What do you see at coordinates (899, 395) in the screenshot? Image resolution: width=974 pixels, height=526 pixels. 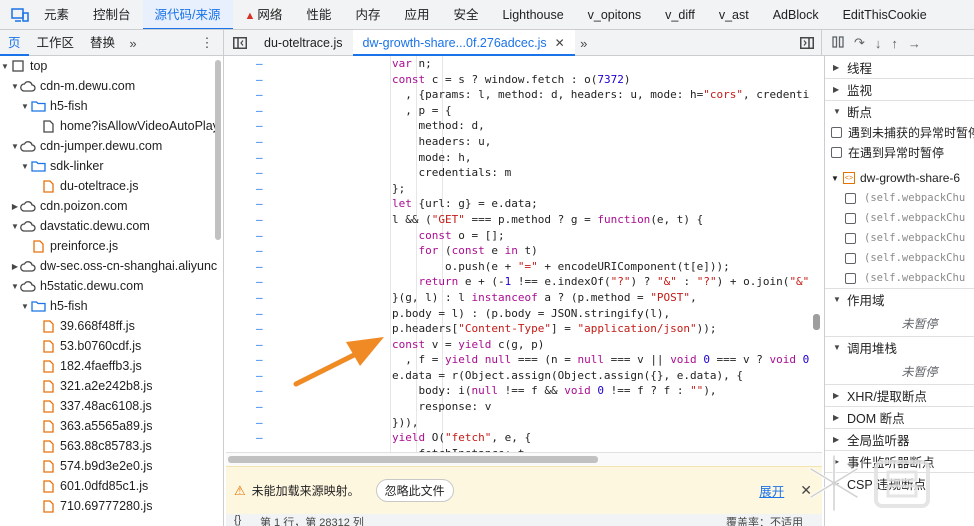 I see `section-xhr-breakpoints: ▶ XHR/提取断点` at bounding box center [899, 395].